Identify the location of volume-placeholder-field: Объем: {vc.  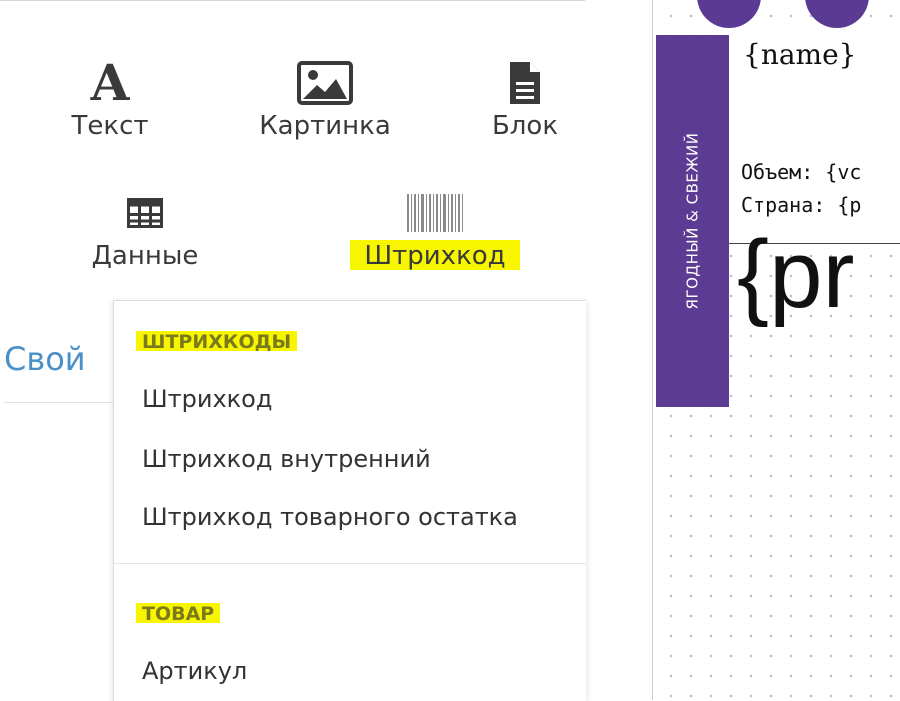
(801, 172).